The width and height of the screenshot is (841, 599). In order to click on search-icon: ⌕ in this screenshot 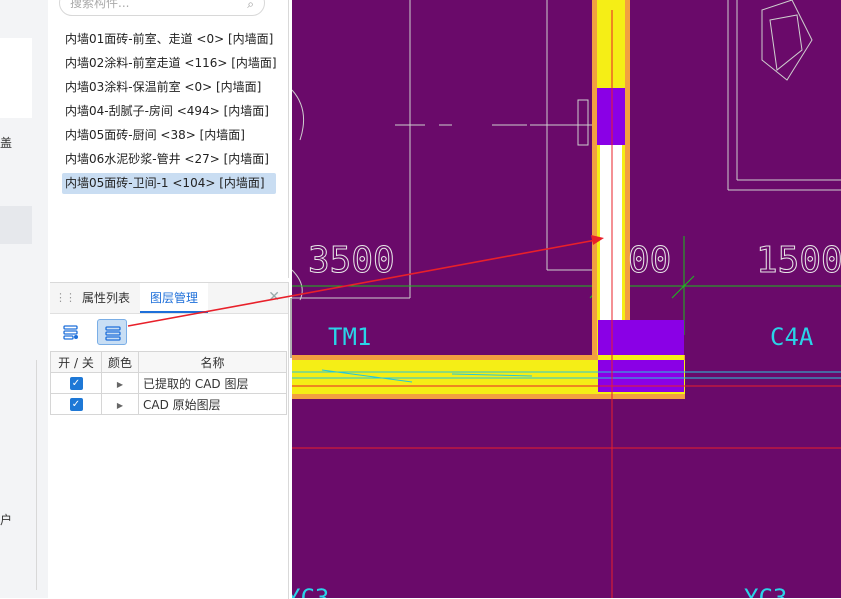, I will do `click(250, 8)`.